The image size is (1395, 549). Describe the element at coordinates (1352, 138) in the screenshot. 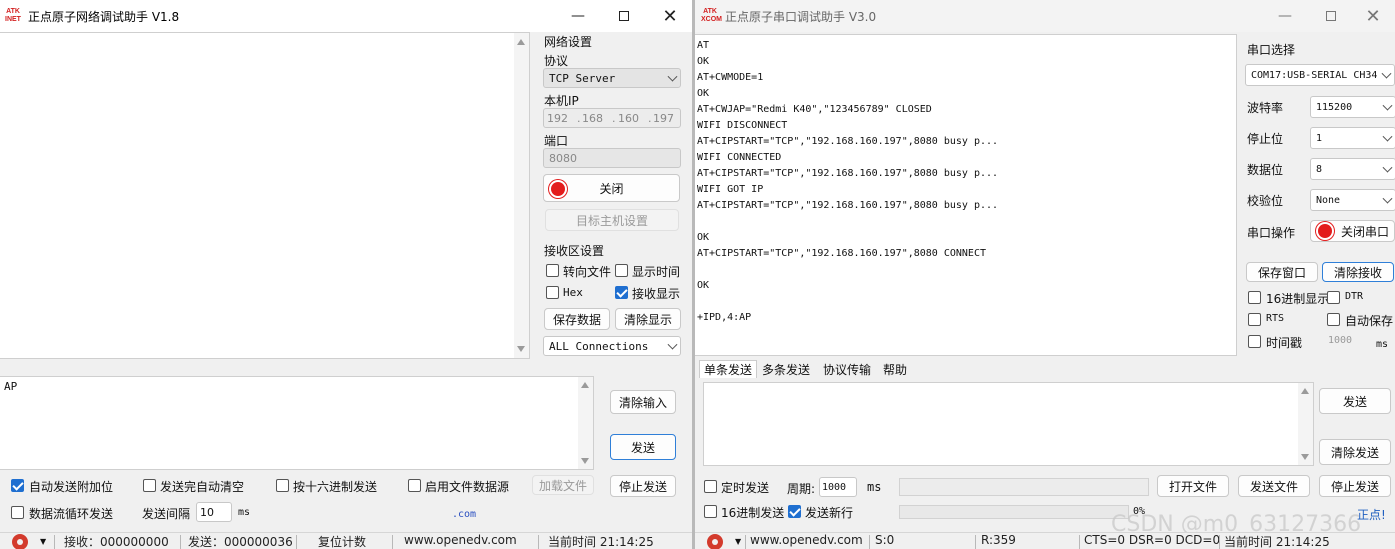

I see `stop-bit-select: 1` at that location.